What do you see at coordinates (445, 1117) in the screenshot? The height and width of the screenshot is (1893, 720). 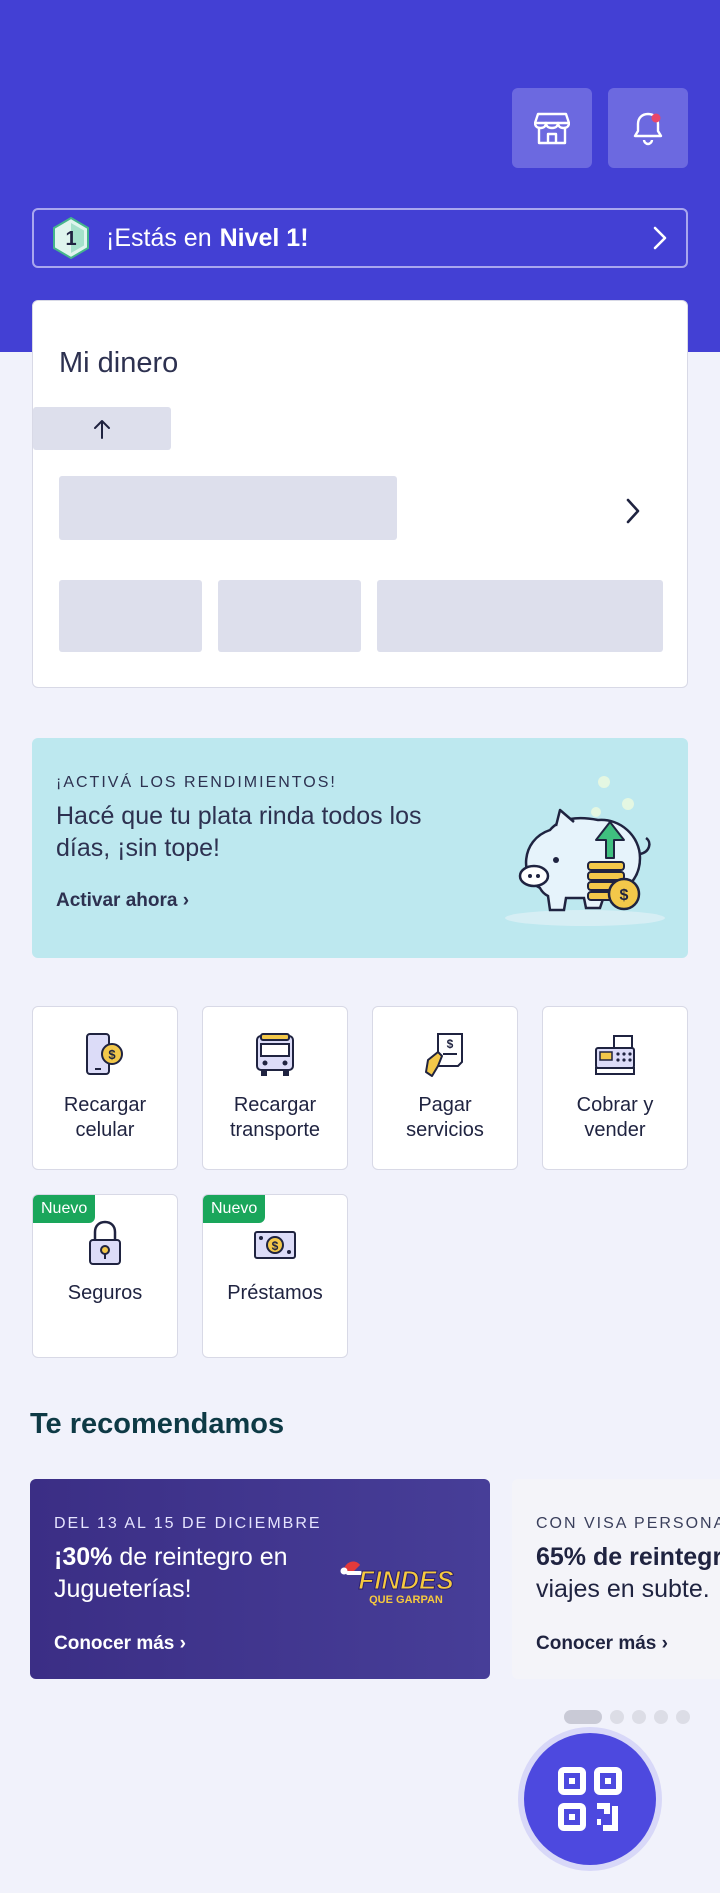 I see `tile-label: Pagar servicios` at bounding box center [445, 1117].